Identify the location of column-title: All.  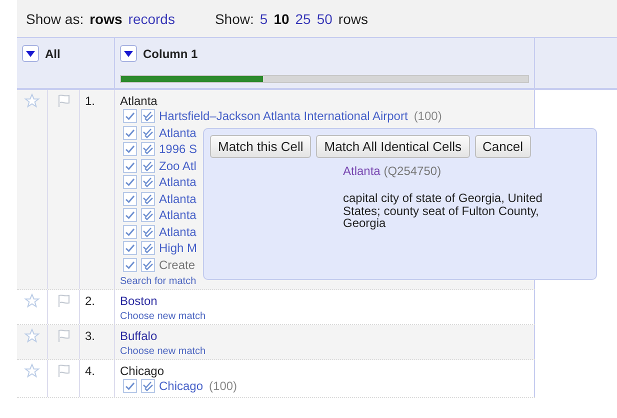
(52, 53).